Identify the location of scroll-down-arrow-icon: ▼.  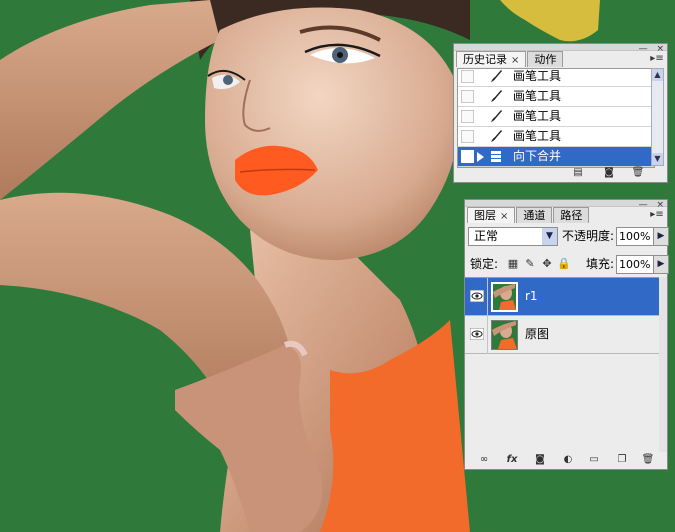
(657, 159).